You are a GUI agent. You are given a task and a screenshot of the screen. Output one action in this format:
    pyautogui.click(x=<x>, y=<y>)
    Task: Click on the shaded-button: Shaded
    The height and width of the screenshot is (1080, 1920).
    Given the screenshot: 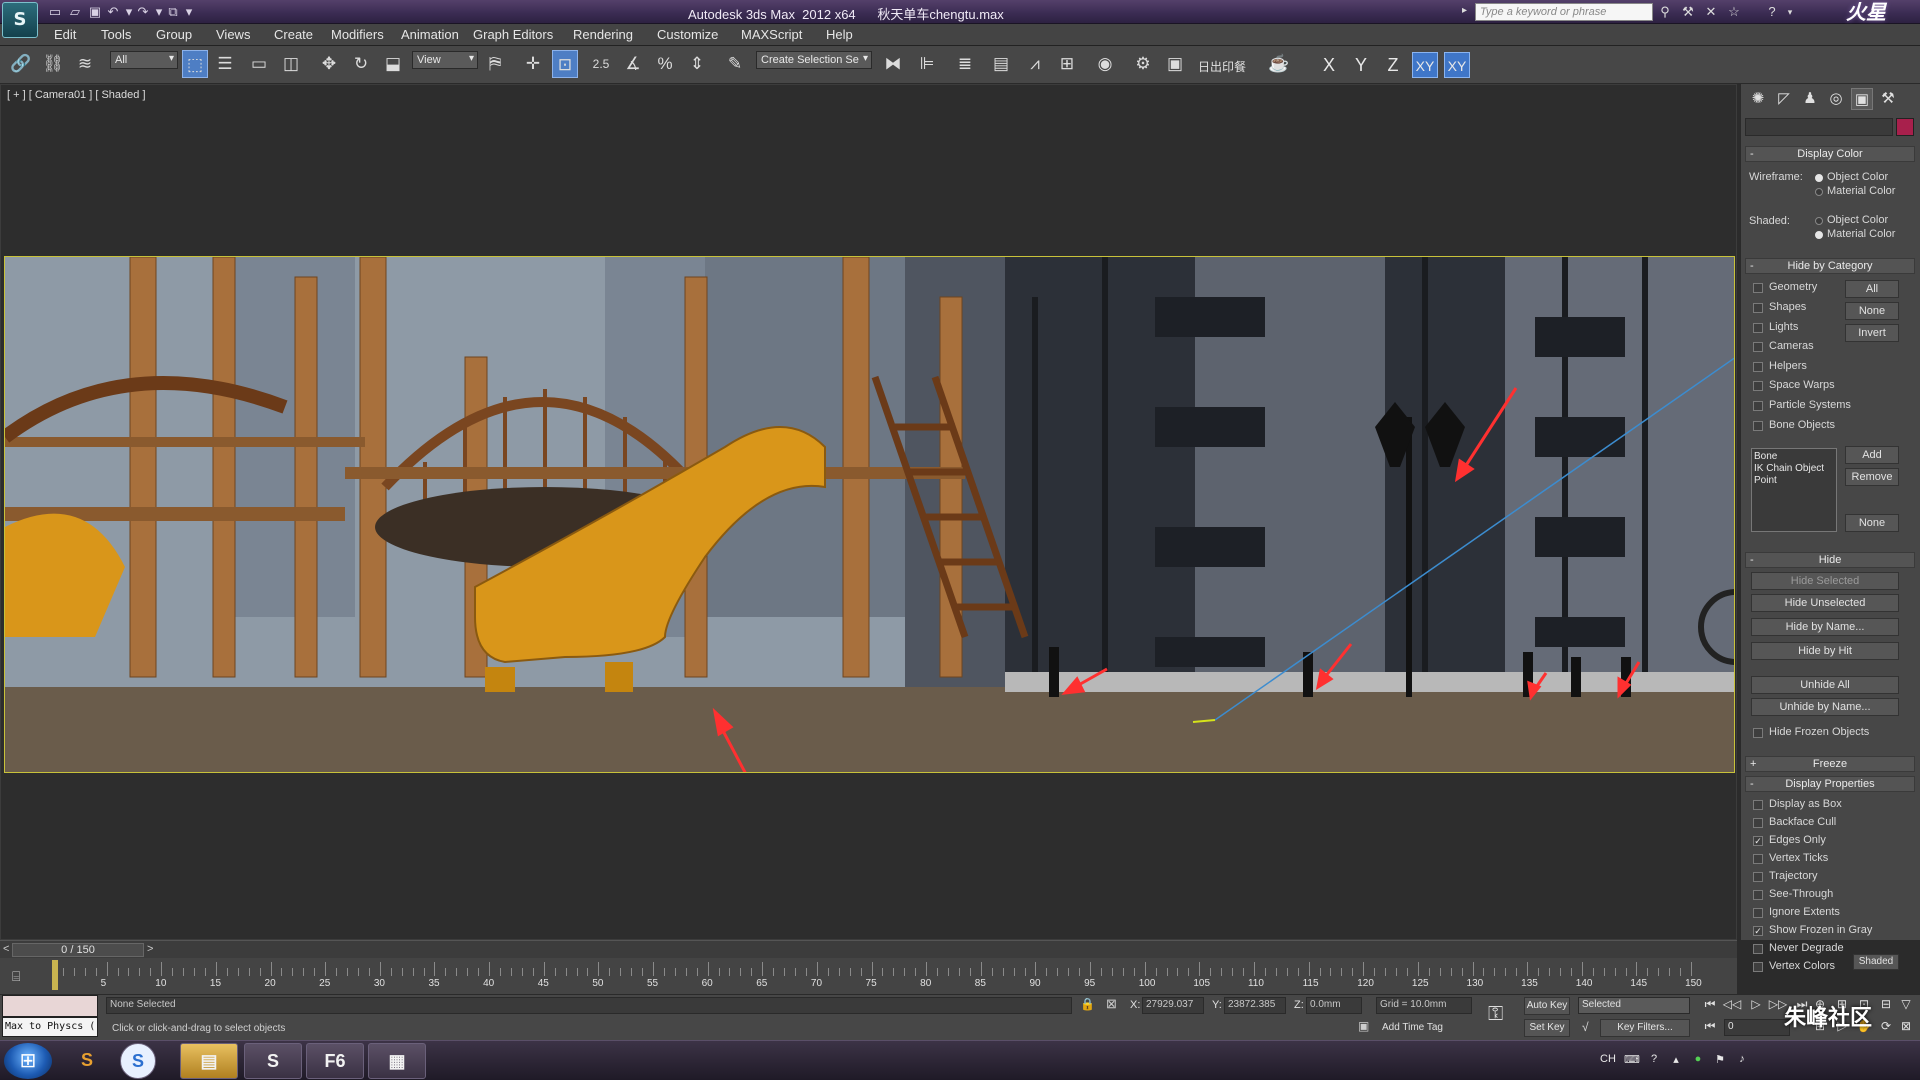 What is the action you would take?
    pyautogui.click(x=1876, y=962)
    